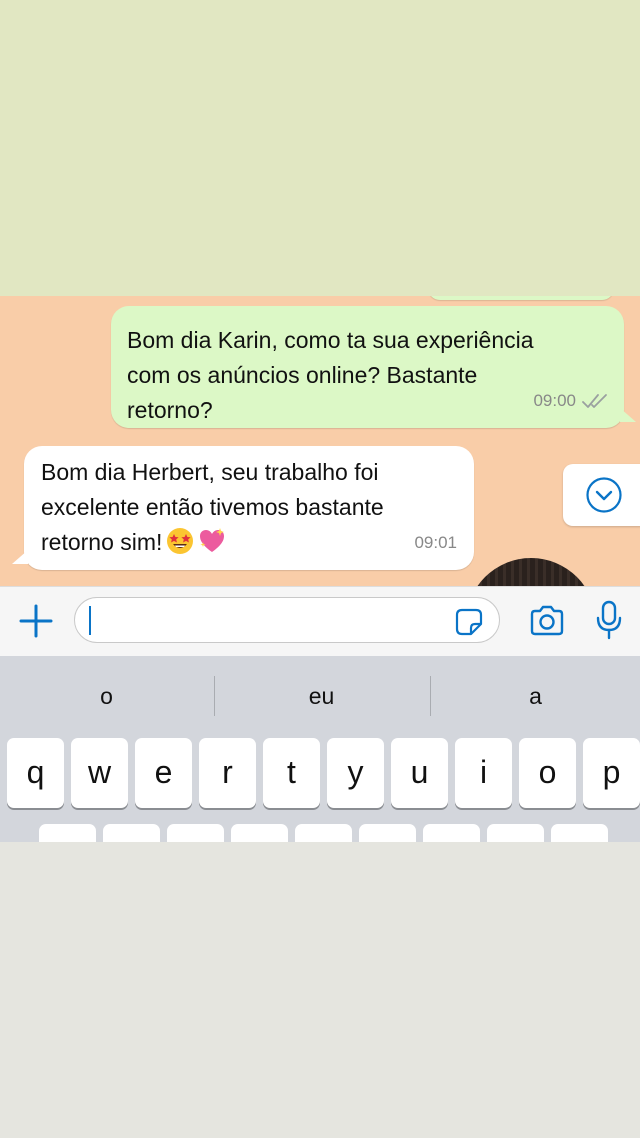  What do you see at coordinates (594, 400) in the screenshot?
I see `double-check-icon` at bounding box center [594, 400].